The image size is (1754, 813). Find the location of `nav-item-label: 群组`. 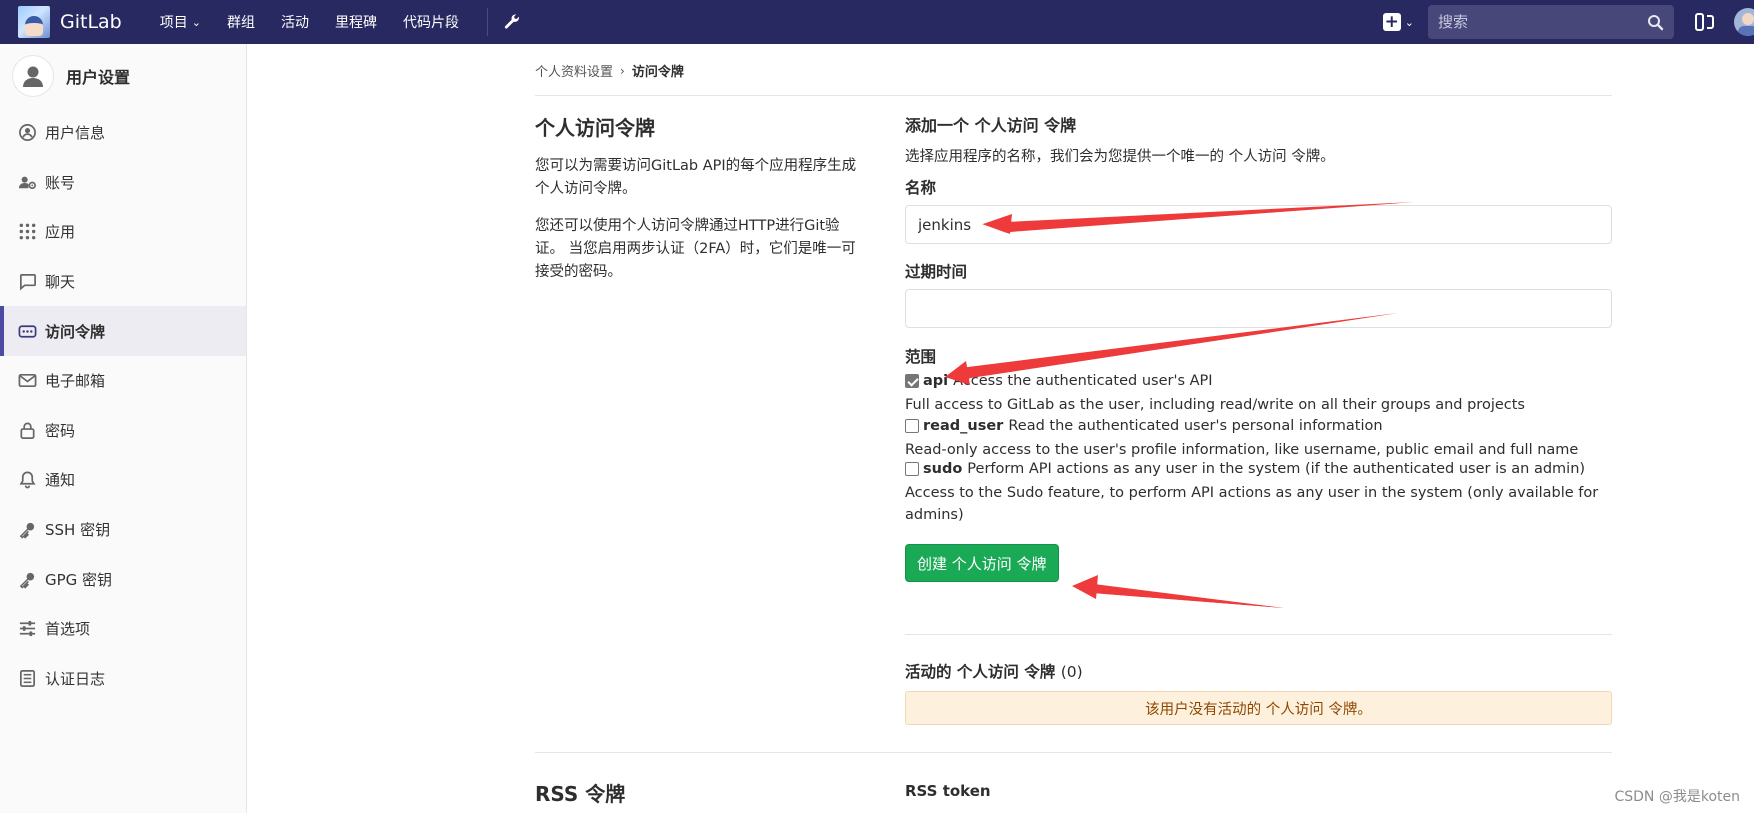

nav-item-label: 群组 is located at coordinates (240, 23).